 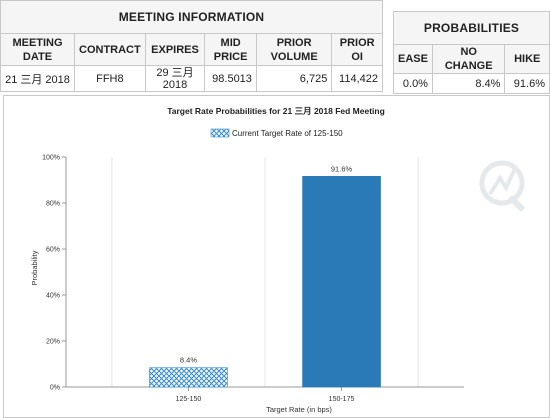 What do you see at coordinates (230, 49) in the screenshot?
I see `mid-price-header: MID PRICE` at bounding box center [230, 49].